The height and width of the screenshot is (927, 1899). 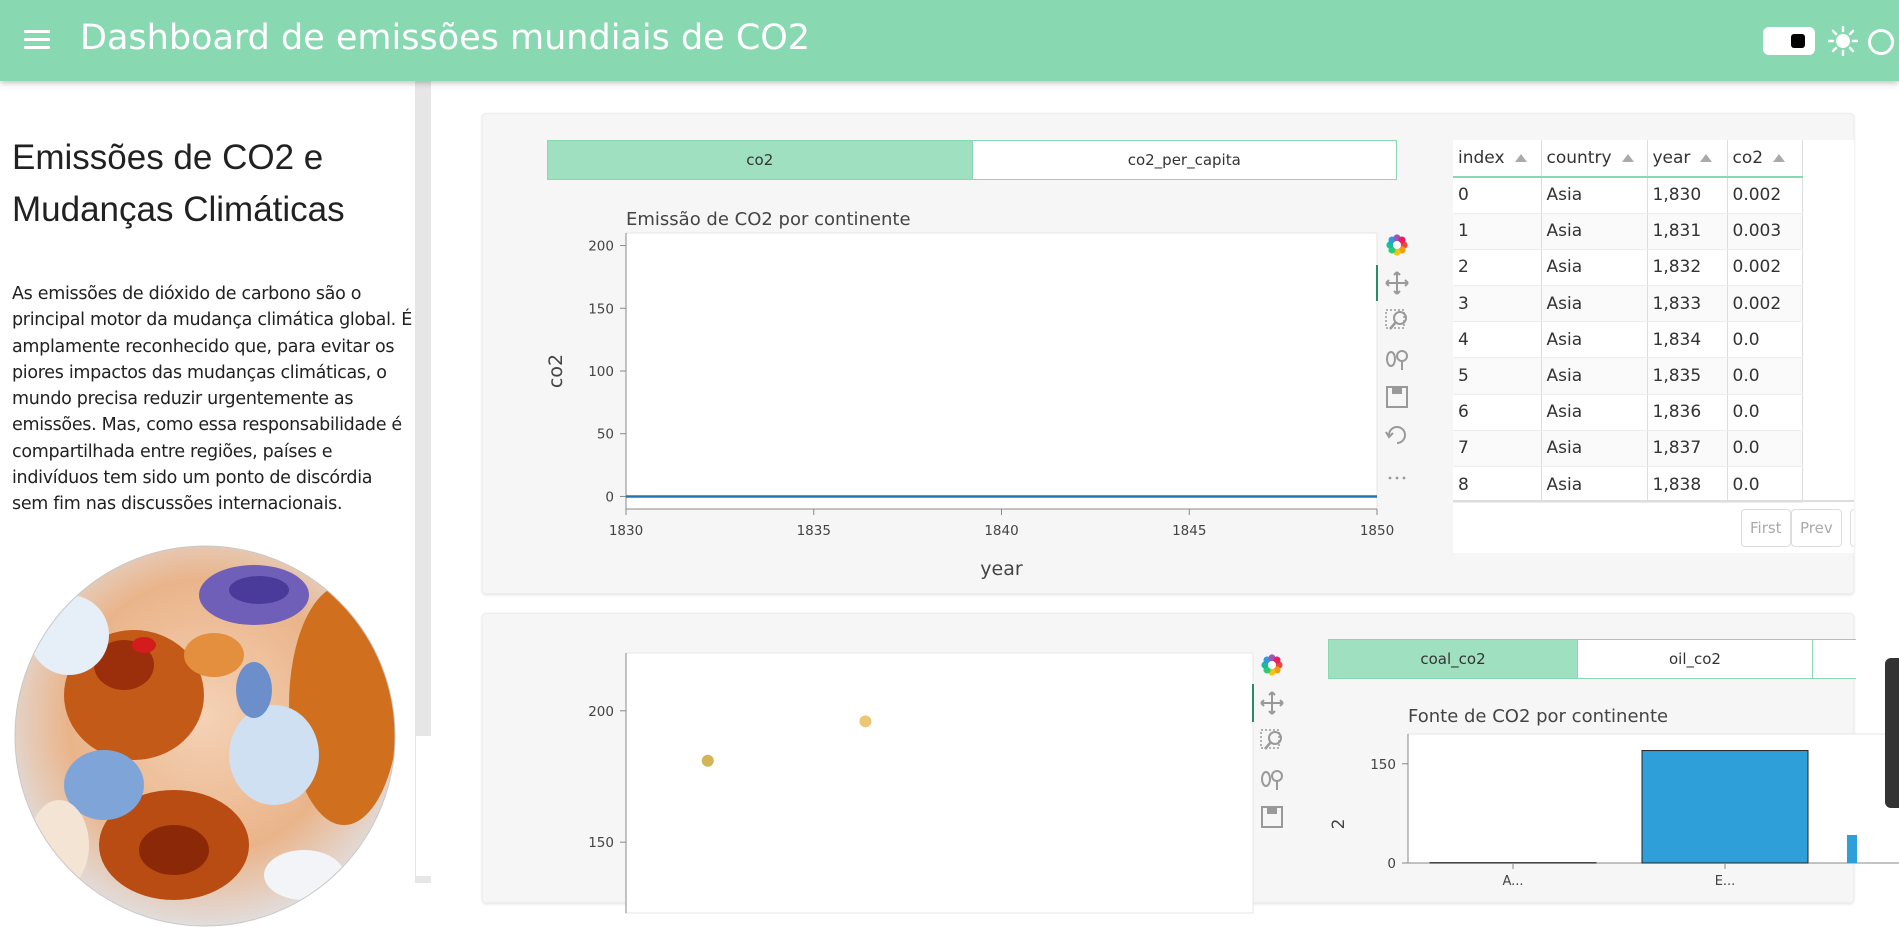 I want to click on table-cell: 5, so click(x=1497, y=376).